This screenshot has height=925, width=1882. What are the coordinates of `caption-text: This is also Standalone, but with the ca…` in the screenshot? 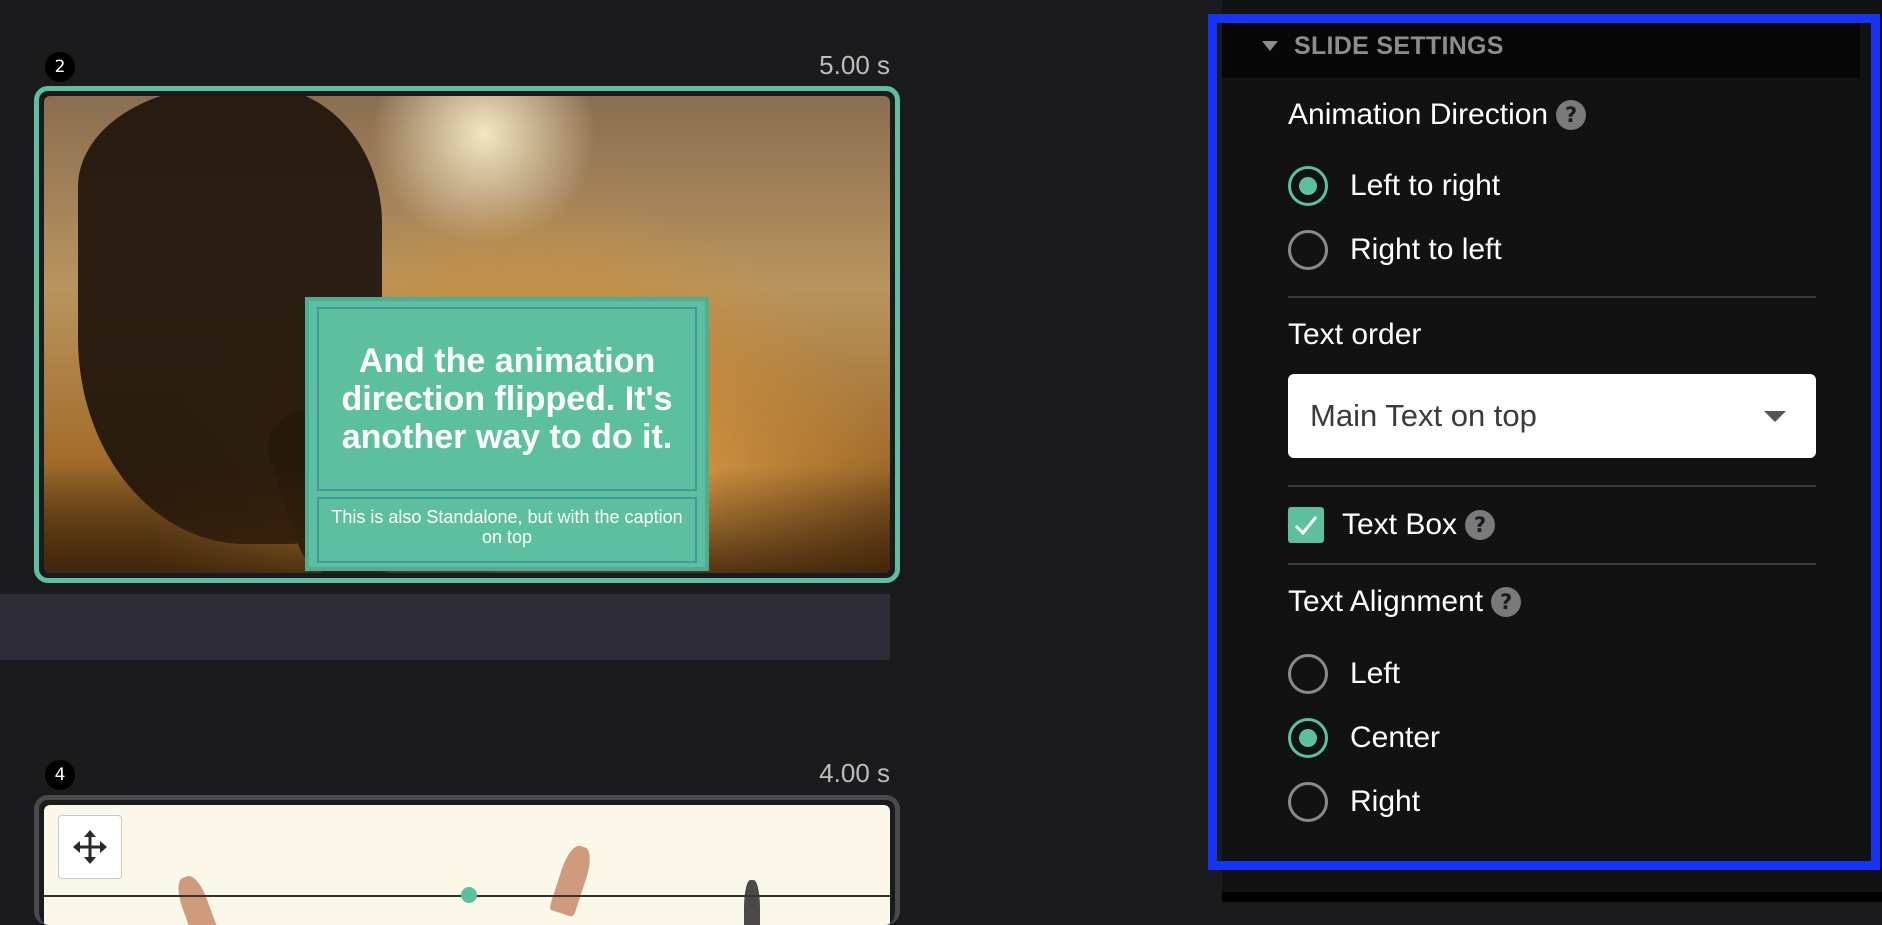 It's located at (507, 530).